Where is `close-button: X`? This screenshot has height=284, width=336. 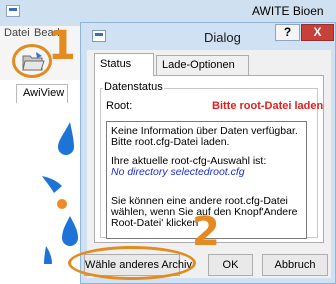
close-button: X is located at coordinates (317, 32).